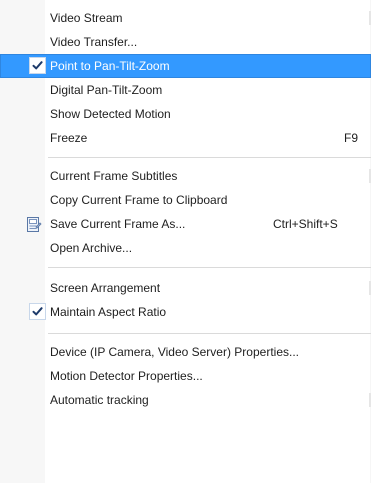 This screenshot has width=371, height=483. What do you see at coordinates (185, 18) in the screenshot?
I see `menu-item-video-stream: Video Stream` at bounding box center [185, 18].